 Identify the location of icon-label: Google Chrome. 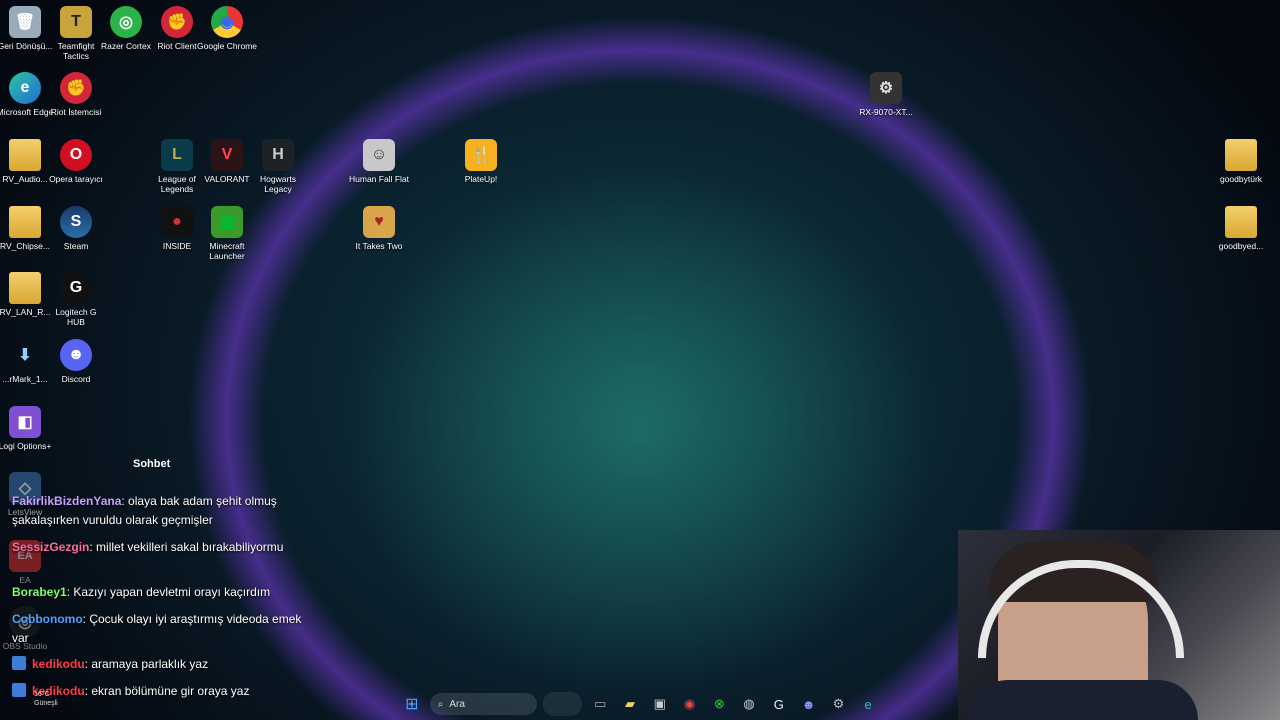
(227, 46).